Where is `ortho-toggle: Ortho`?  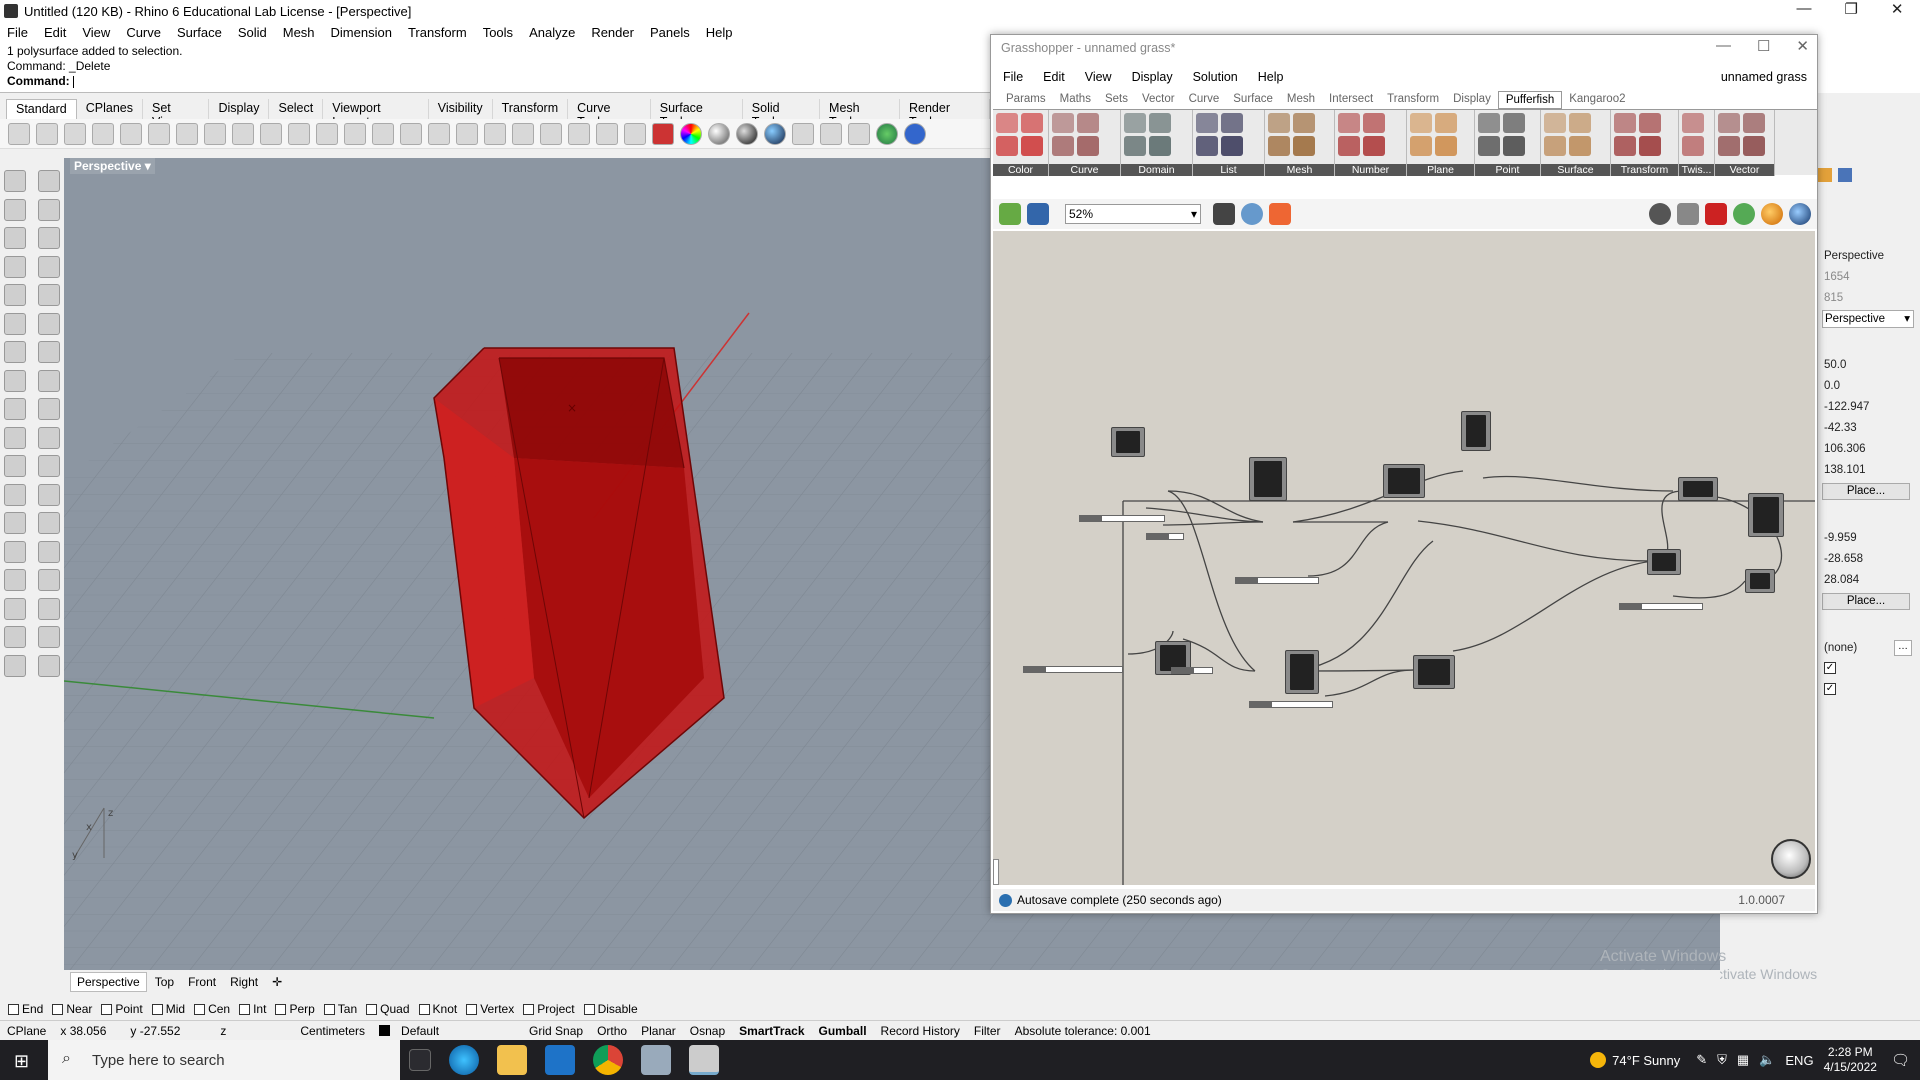 ortho-toggle: Ortho is located at coordinates (612, 1031).